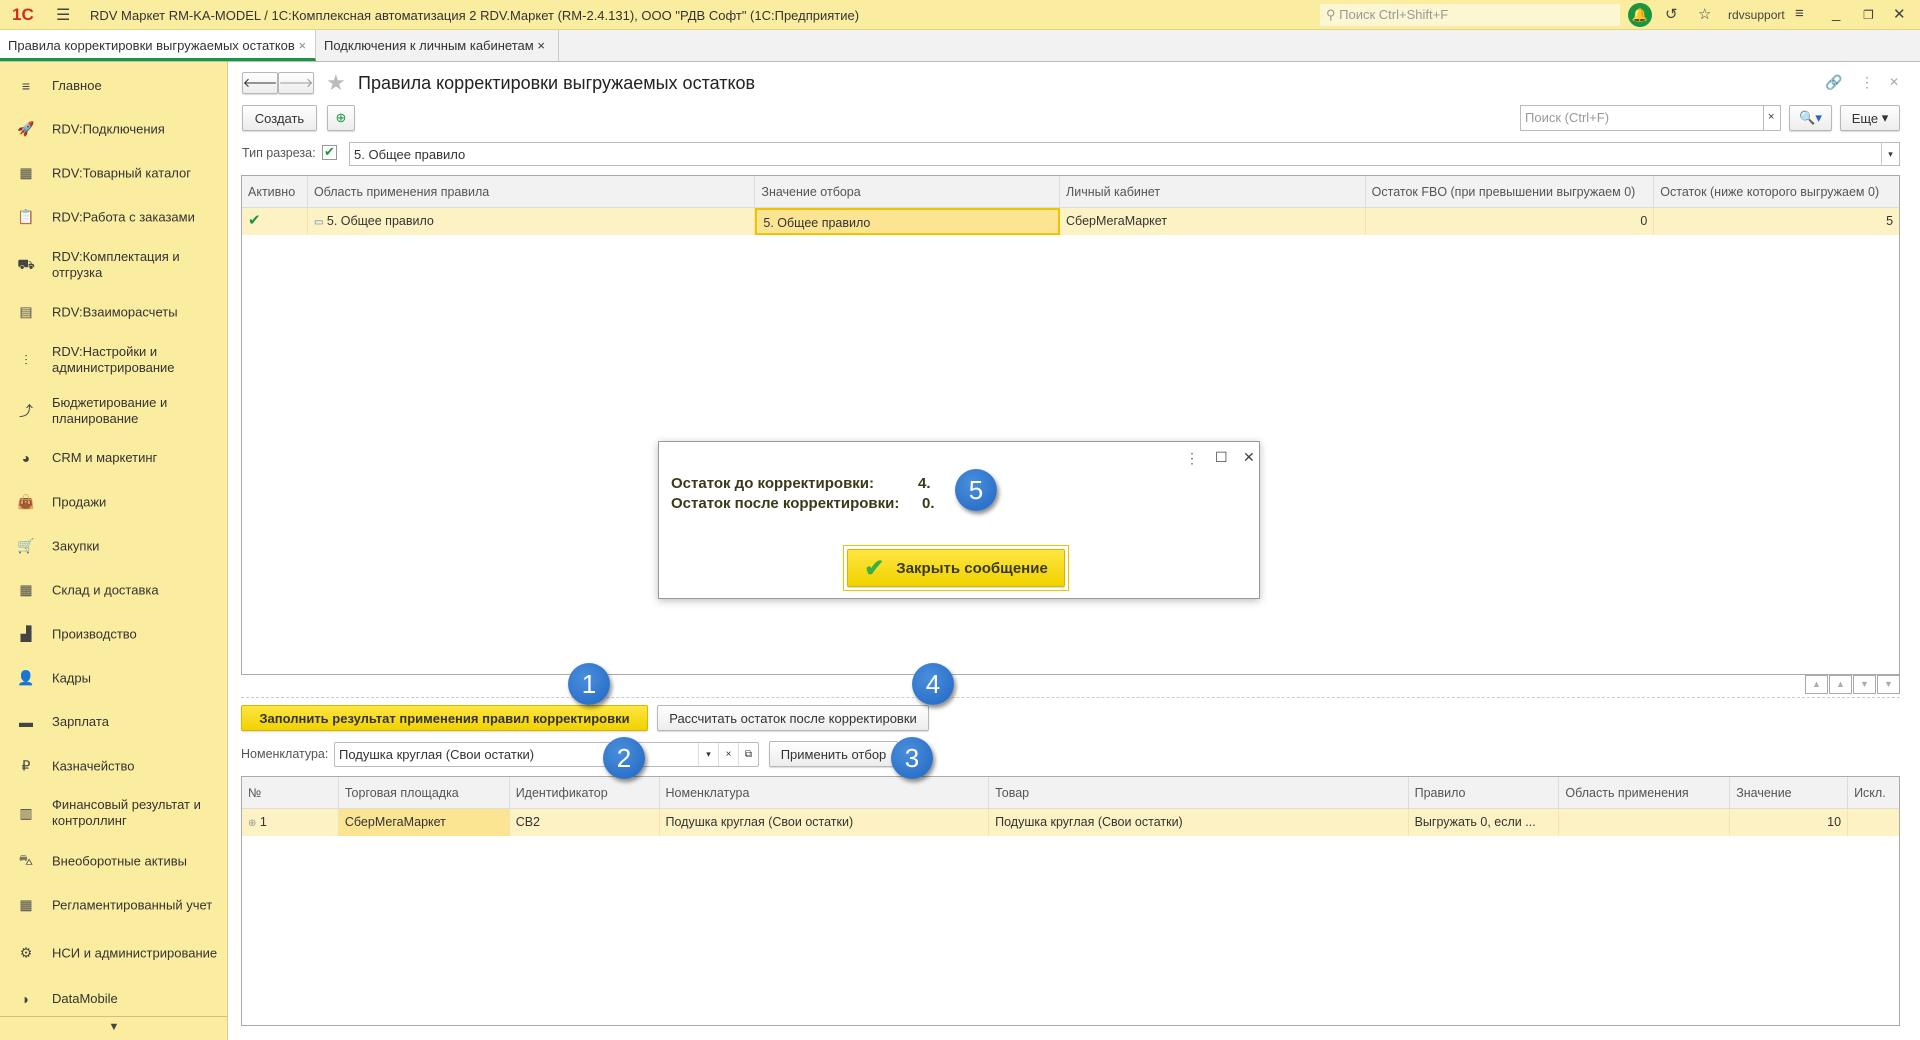 This screenshot has width=1920, height=1040. What do you see at coordinates (532, 191) in the screenshot?
I see `col-scope: Область применения правила` at bounding box center [532, 191].